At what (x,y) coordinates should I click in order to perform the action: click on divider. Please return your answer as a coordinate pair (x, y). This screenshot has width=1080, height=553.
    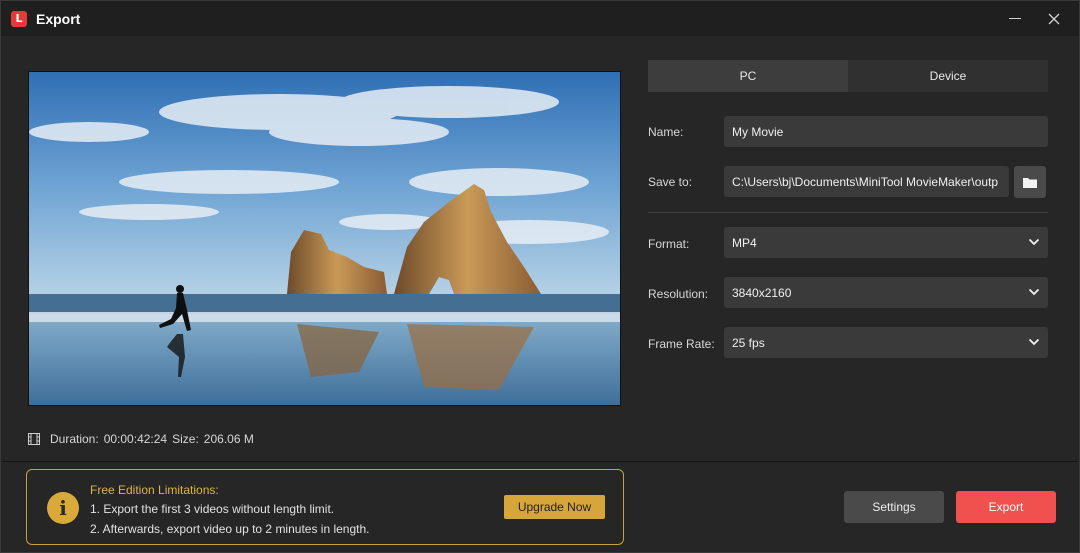
    Looking at the image, I should click on (848, 212).